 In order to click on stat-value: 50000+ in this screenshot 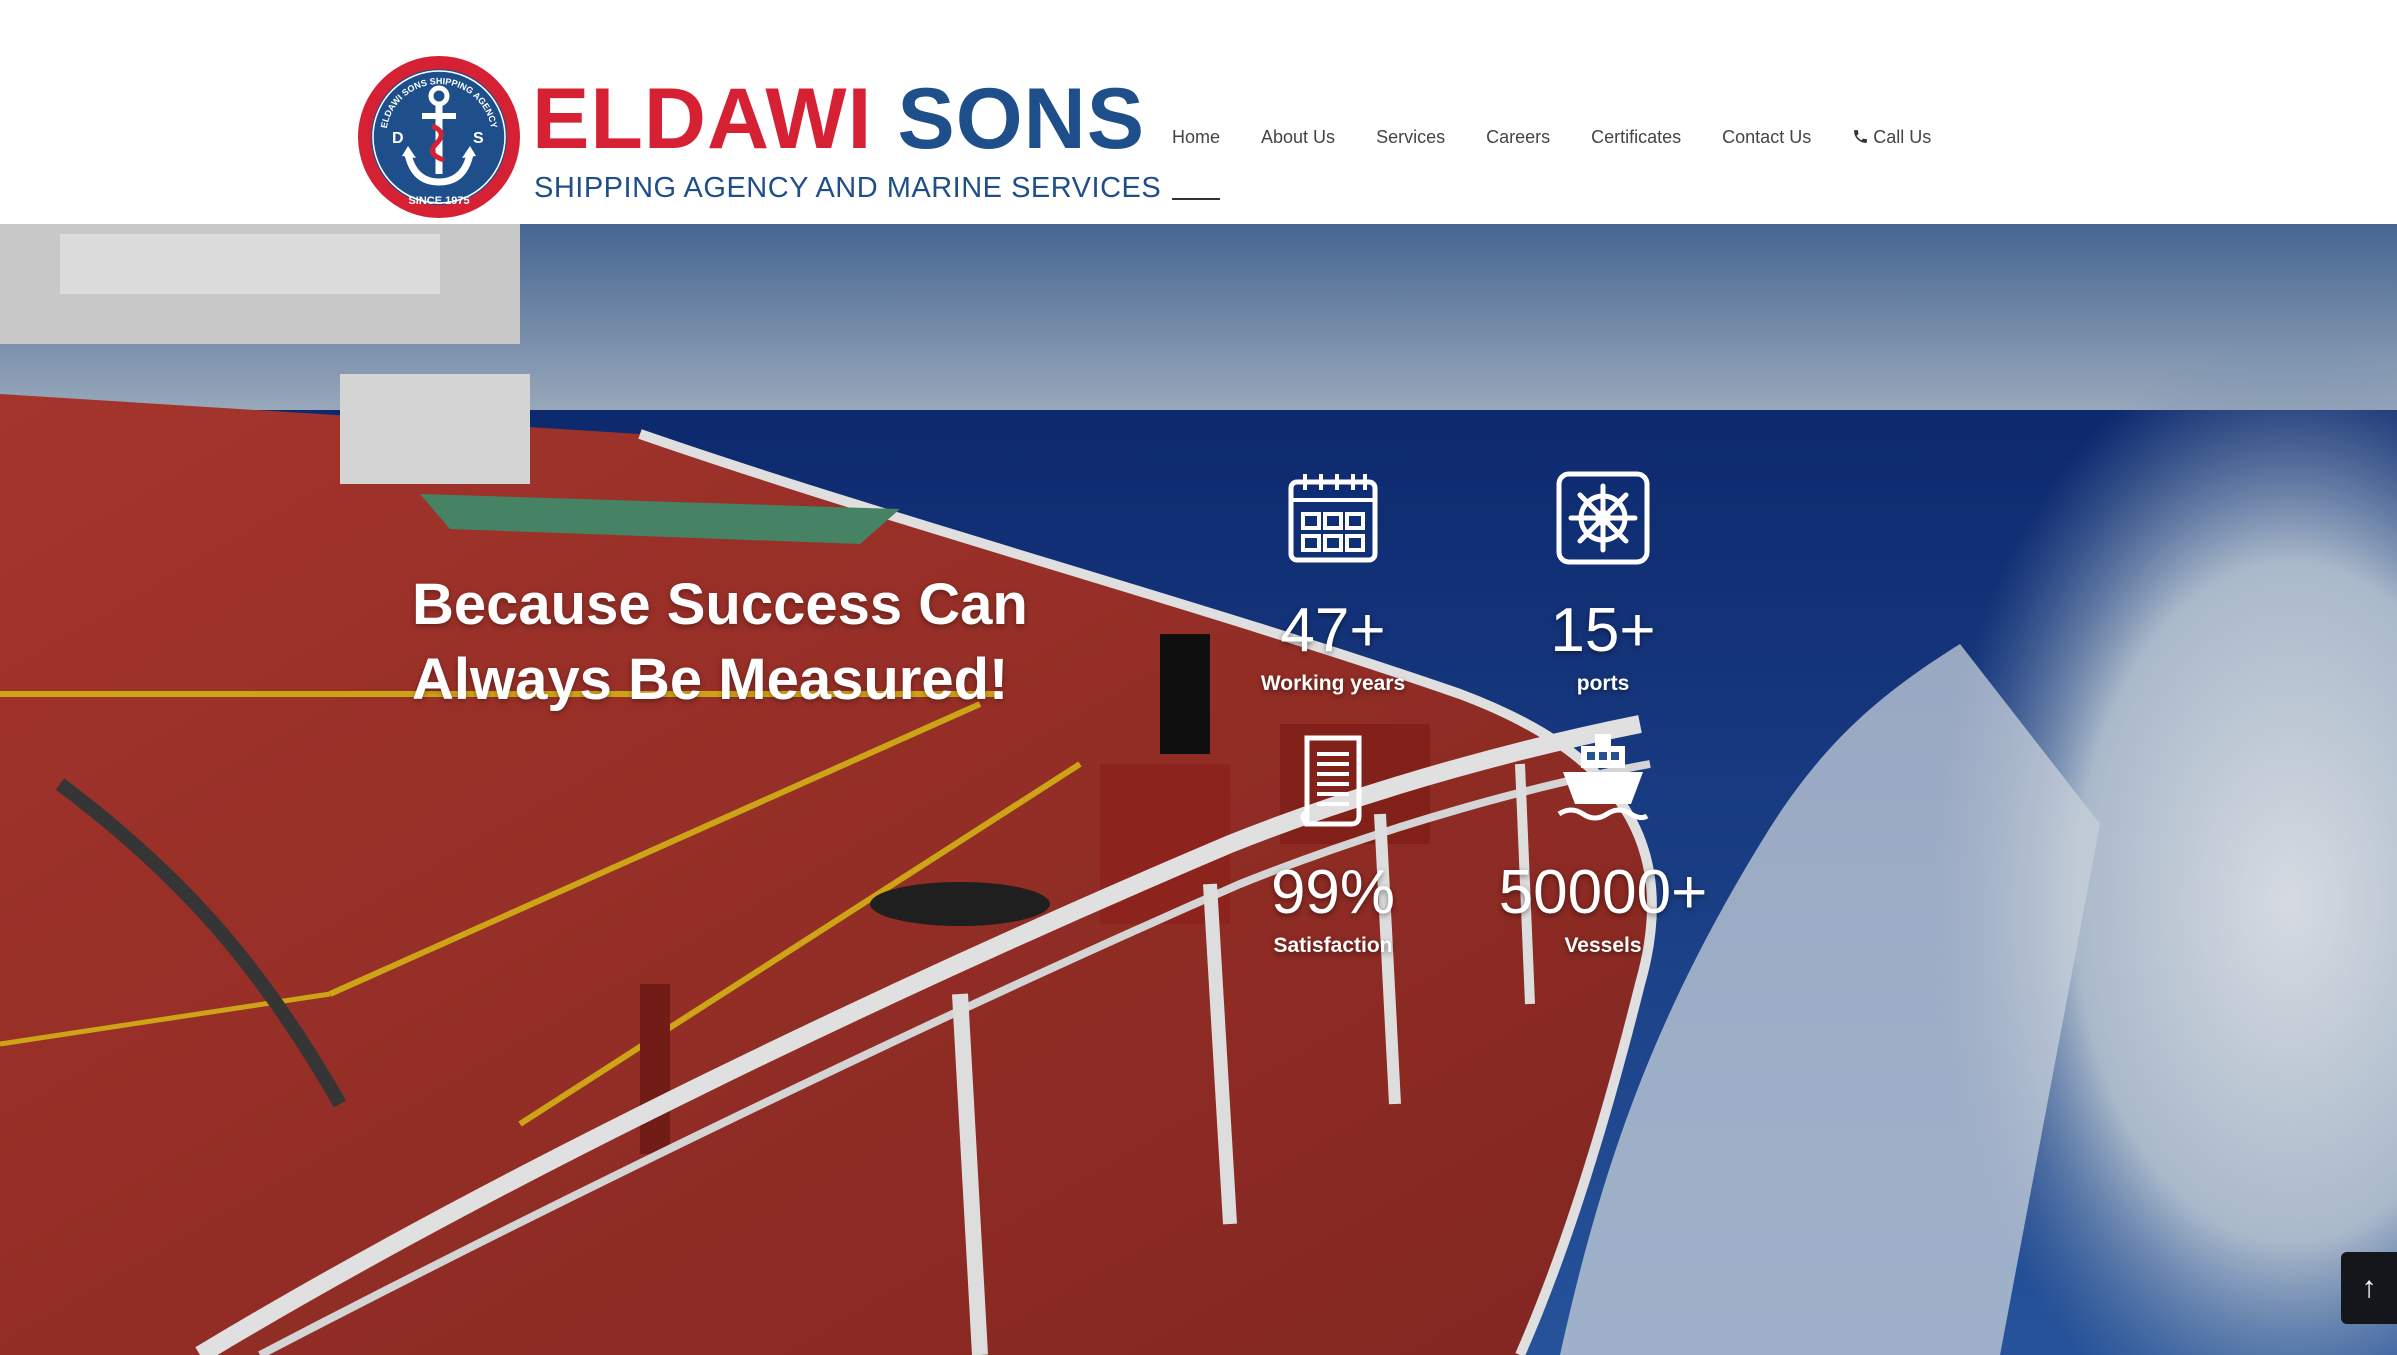, I will do `click(1603, 892)`.